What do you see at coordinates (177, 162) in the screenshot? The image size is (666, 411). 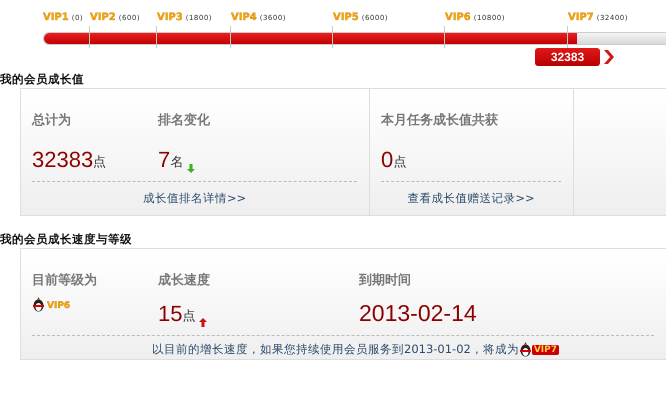 I see `unit-label: 名` at bounding box center [177, 162].